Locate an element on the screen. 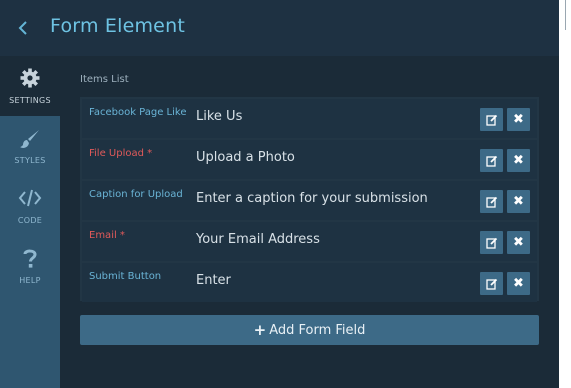 The width and height of the screenshot is (571, 388). item-label: Email * is located at coordinates (107, 235).